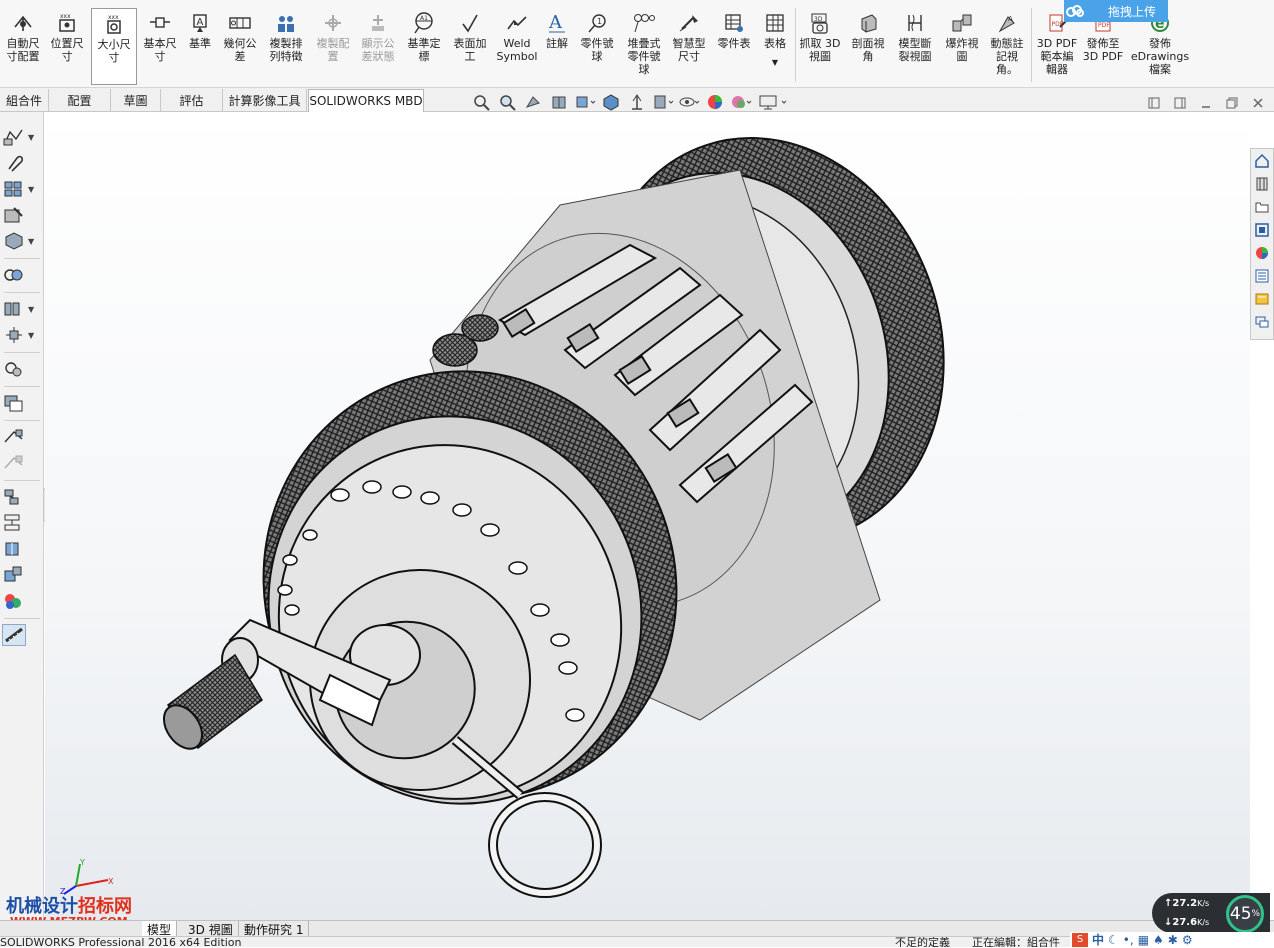 The height and width of the screenshot is (948, 1274). I want to click on capture-3d-view-icon: 3D, so click(820, 23).